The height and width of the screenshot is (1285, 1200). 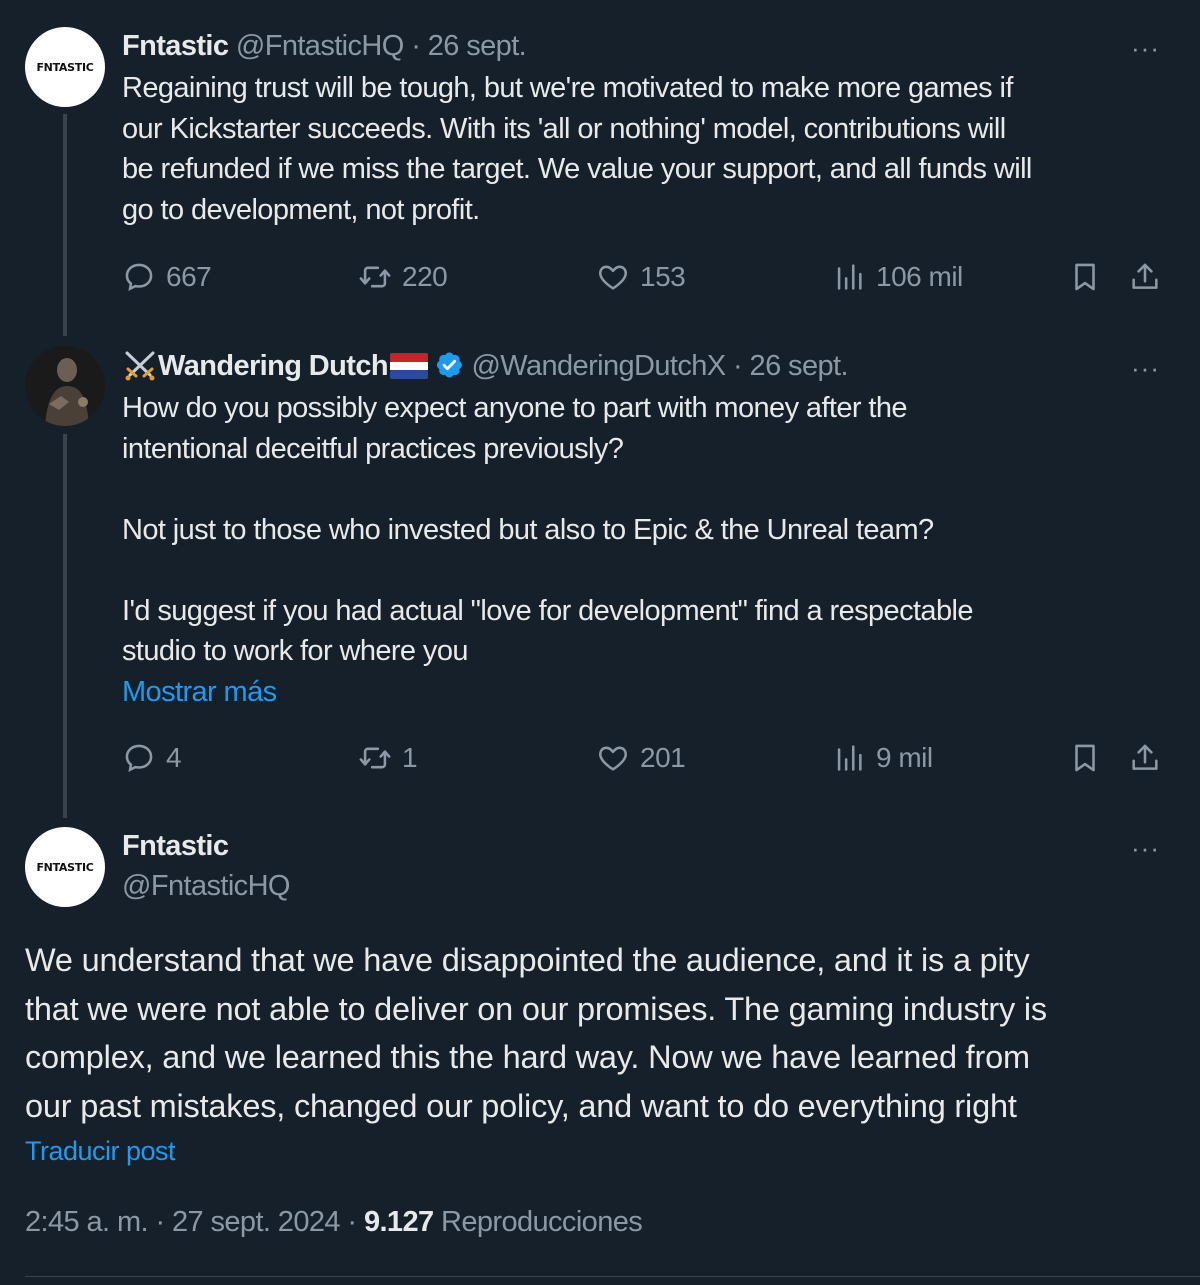 I want to click on like-count: 153, so click(x=663, y=276).